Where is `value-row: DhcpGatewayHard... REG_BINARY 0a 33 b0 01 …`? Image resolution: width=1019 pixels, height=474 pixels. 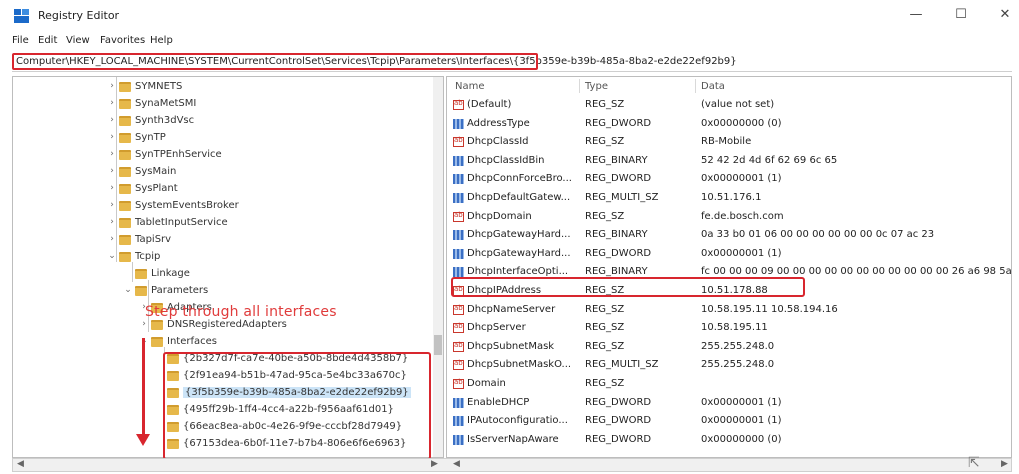 value-row: DhcpGatewayHard... REG_BINARY 0a 33 b0 01 … is located at coordinates (727, 235).